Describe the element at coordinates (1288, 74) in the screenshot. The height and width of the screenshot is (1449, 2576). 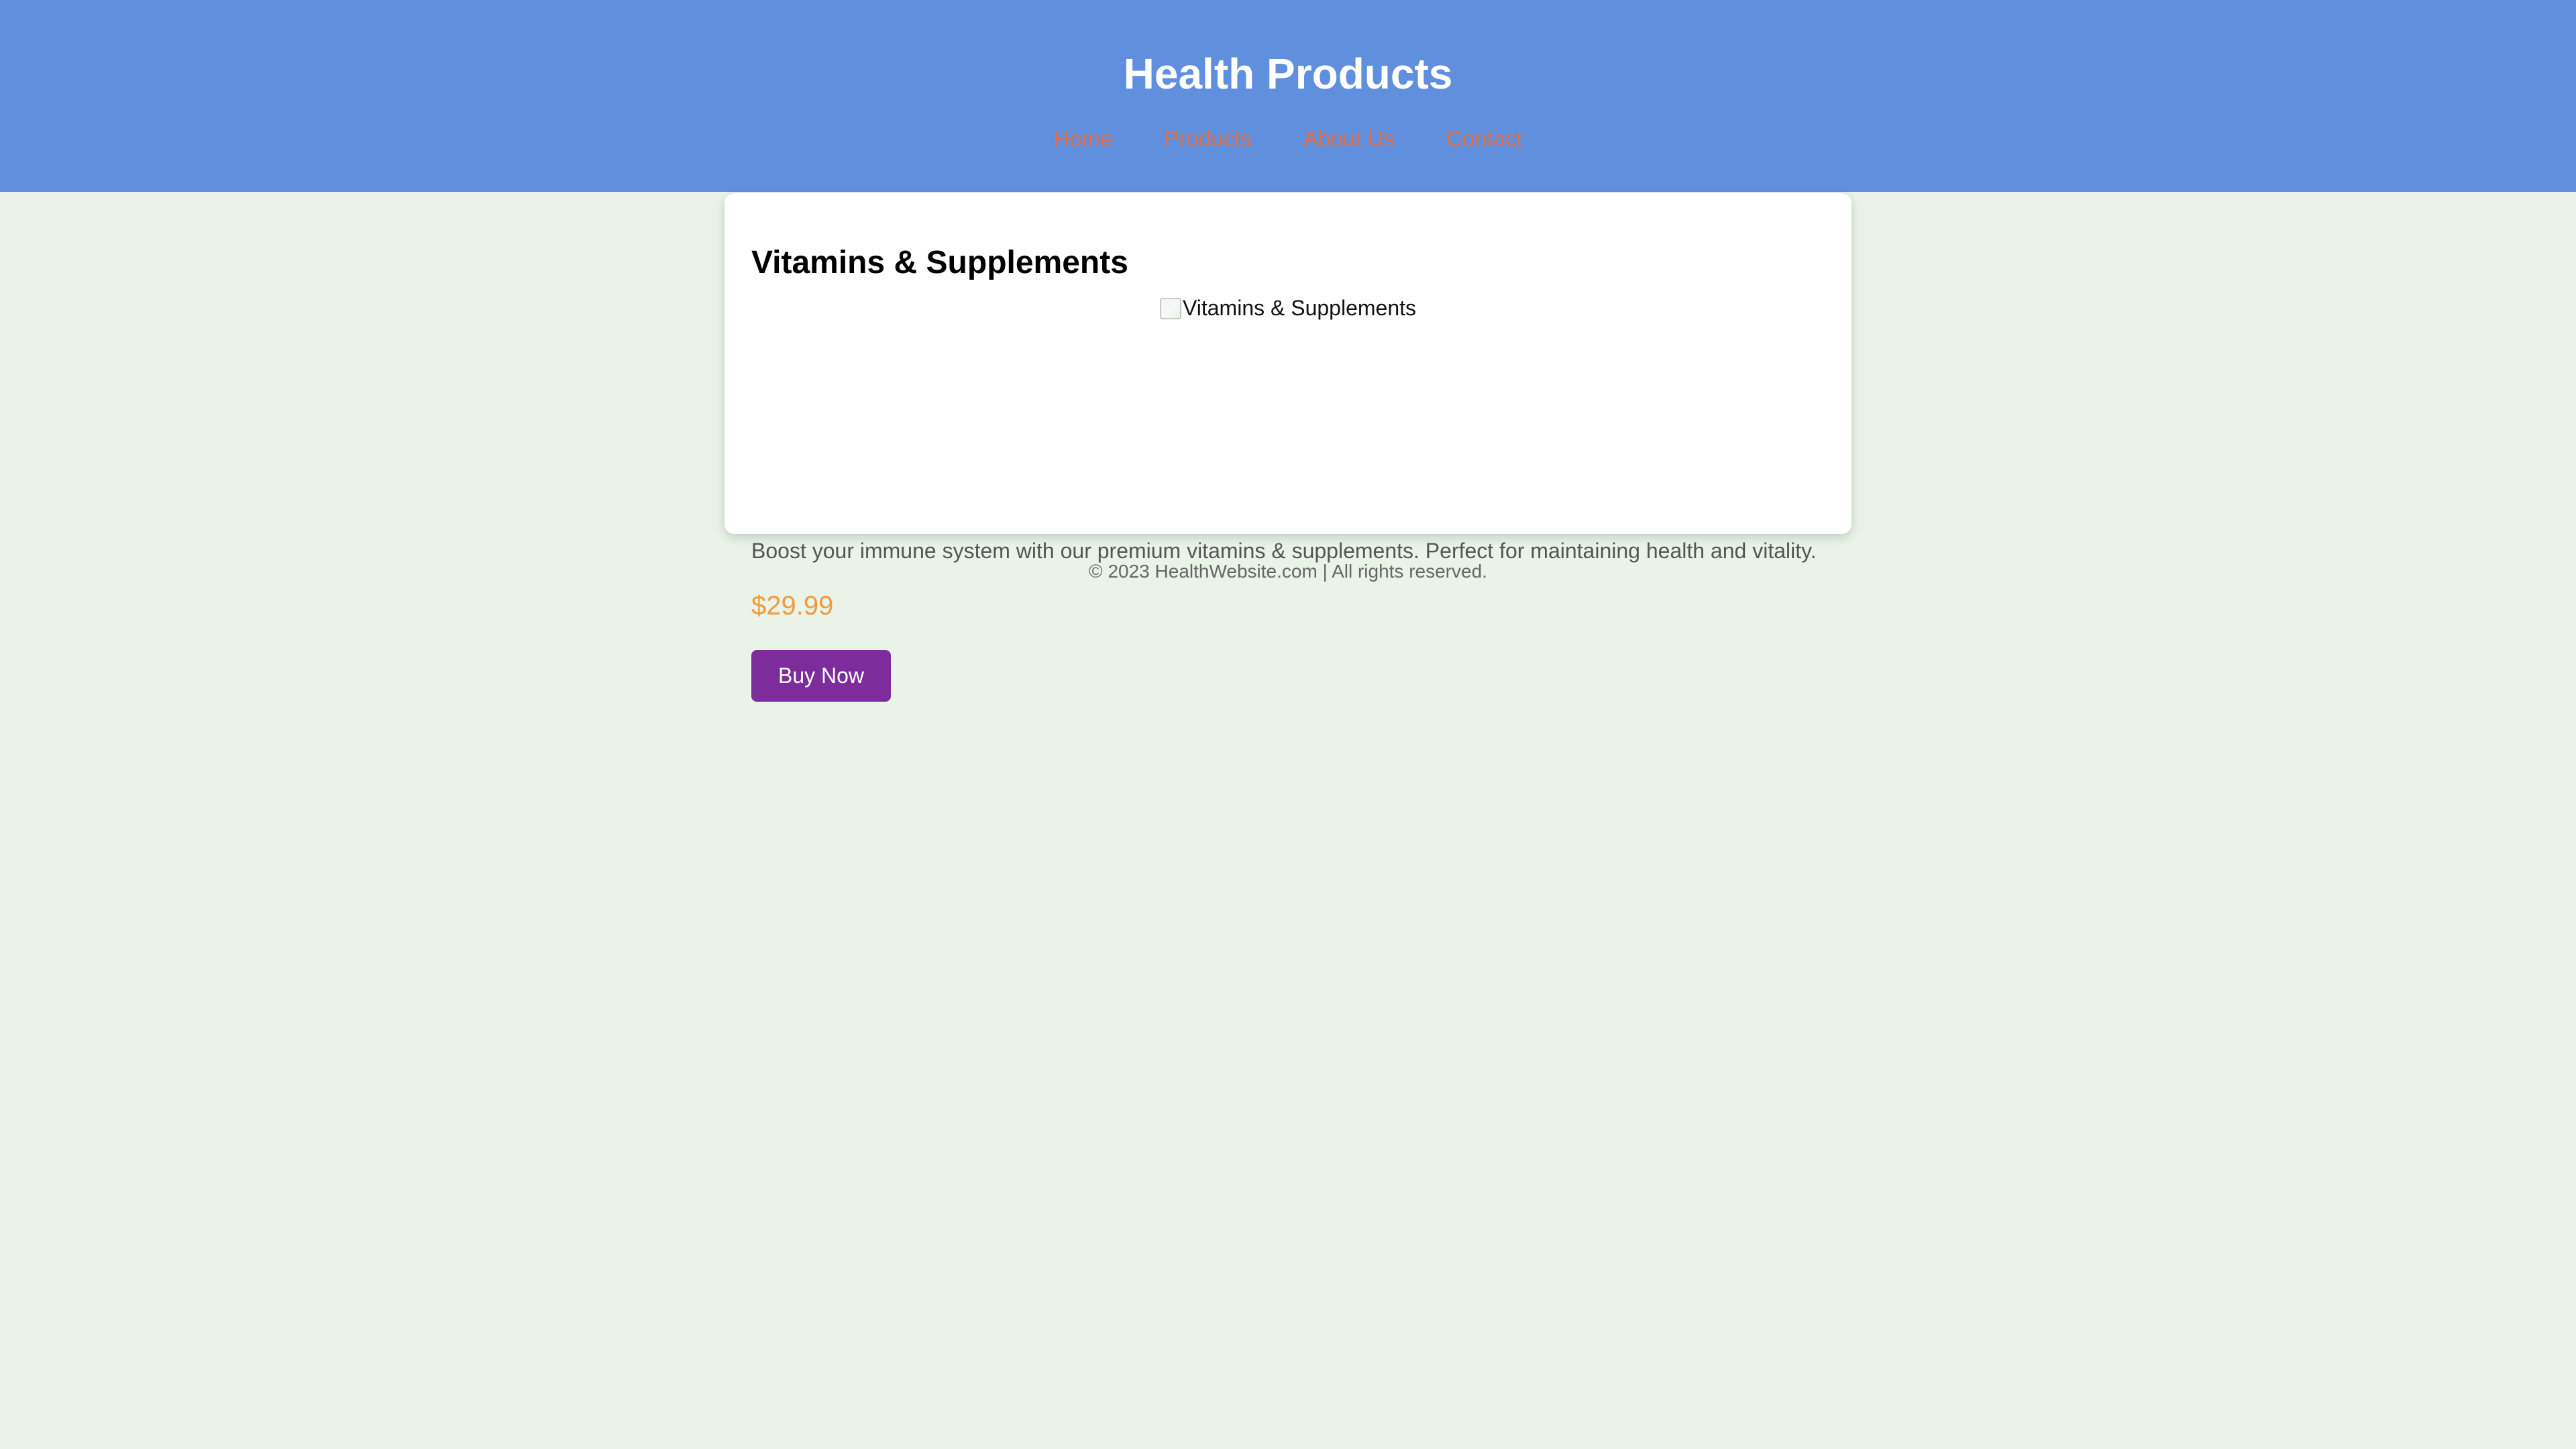
I see `site-title: Health Products` at that location.